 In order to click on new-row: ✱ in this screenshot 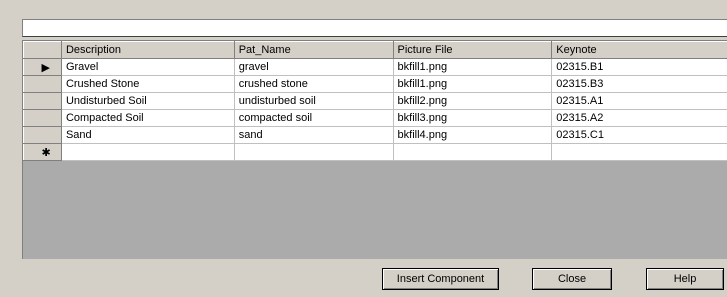, I will do `click(375, 152)`.